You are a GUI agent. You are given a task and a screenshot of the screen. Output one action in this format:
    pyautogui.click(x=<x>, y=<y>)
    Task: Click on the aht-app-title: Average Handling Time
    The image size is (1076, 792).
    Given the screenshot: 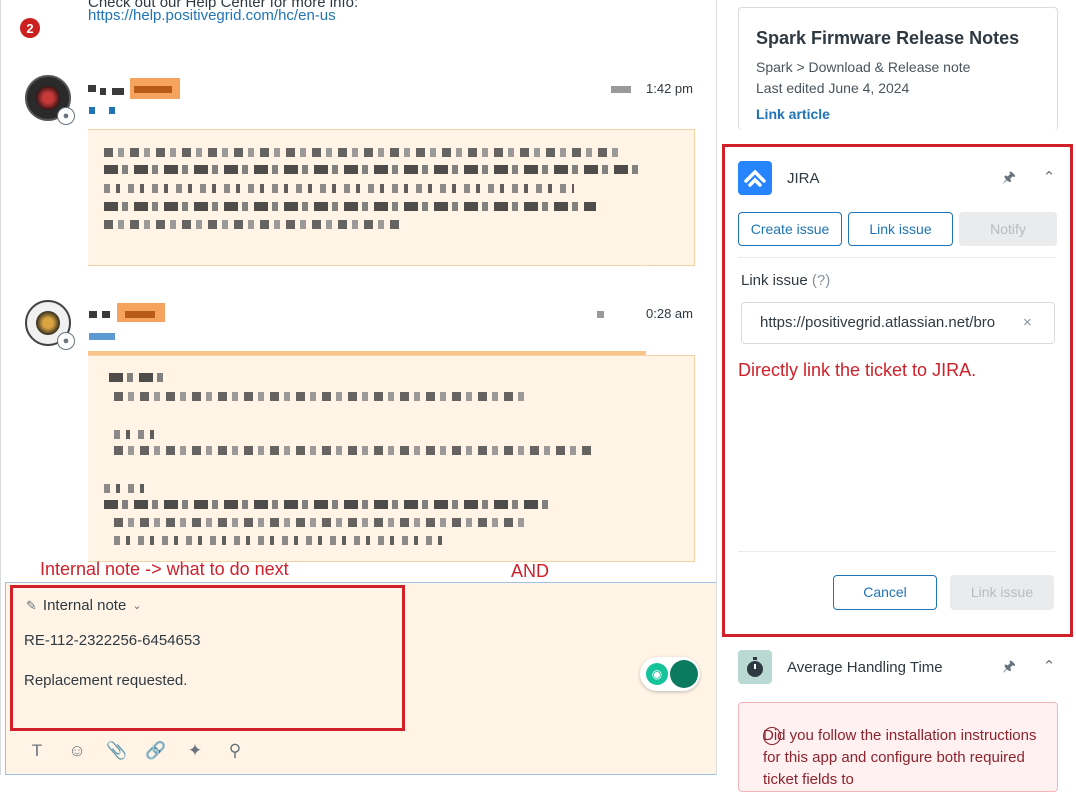 What is the action you would take?
    pyautogui.click(x=865, y=667)
    